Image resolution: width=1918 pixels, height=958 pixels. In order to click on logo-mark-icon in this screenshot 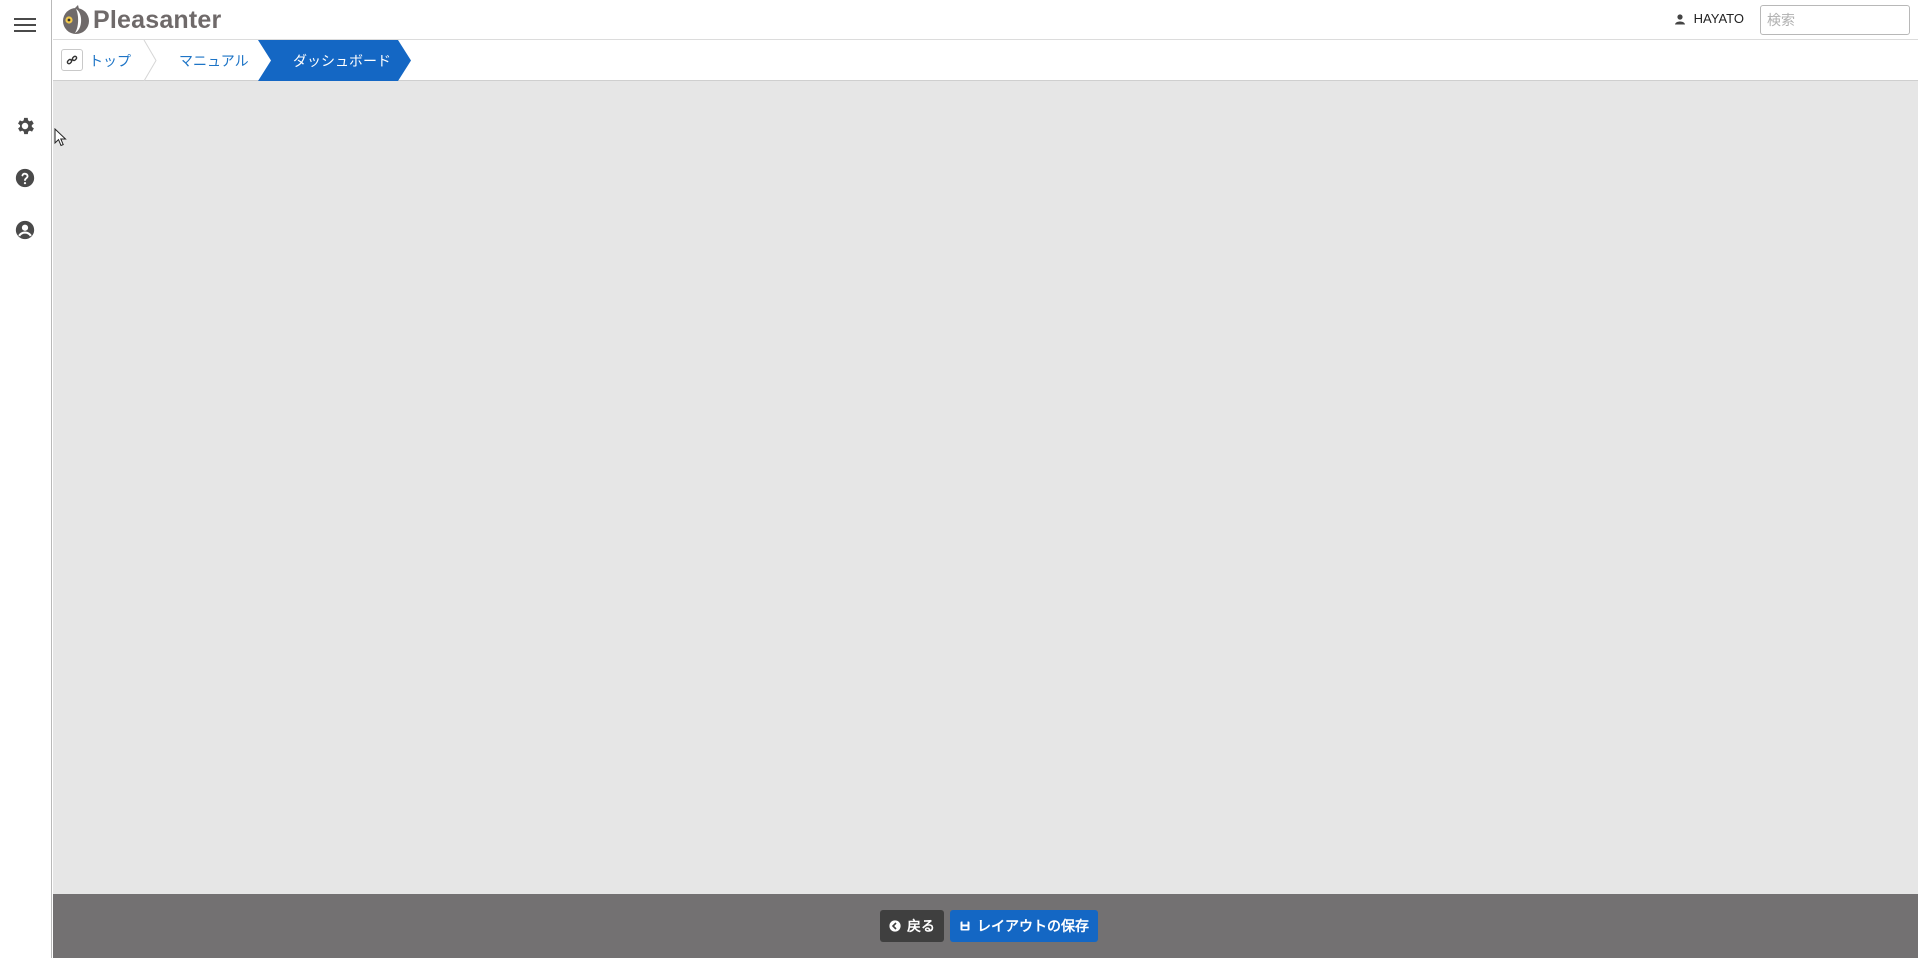, I will do `click(76, 19)`.